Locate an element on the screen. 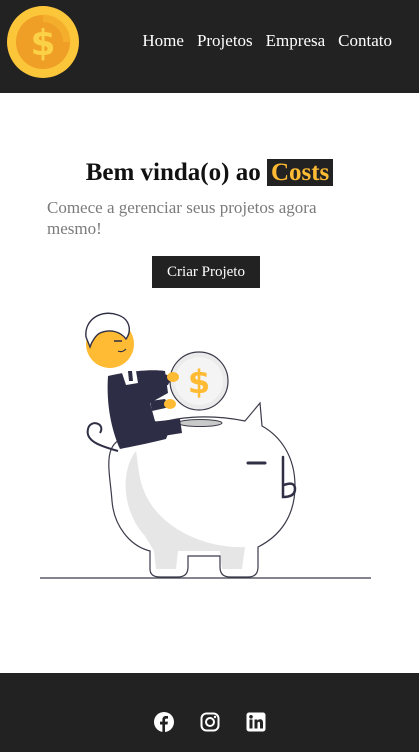 This screenshot has width=419, height=752. facebook-link is located at coordinates (163, 722).